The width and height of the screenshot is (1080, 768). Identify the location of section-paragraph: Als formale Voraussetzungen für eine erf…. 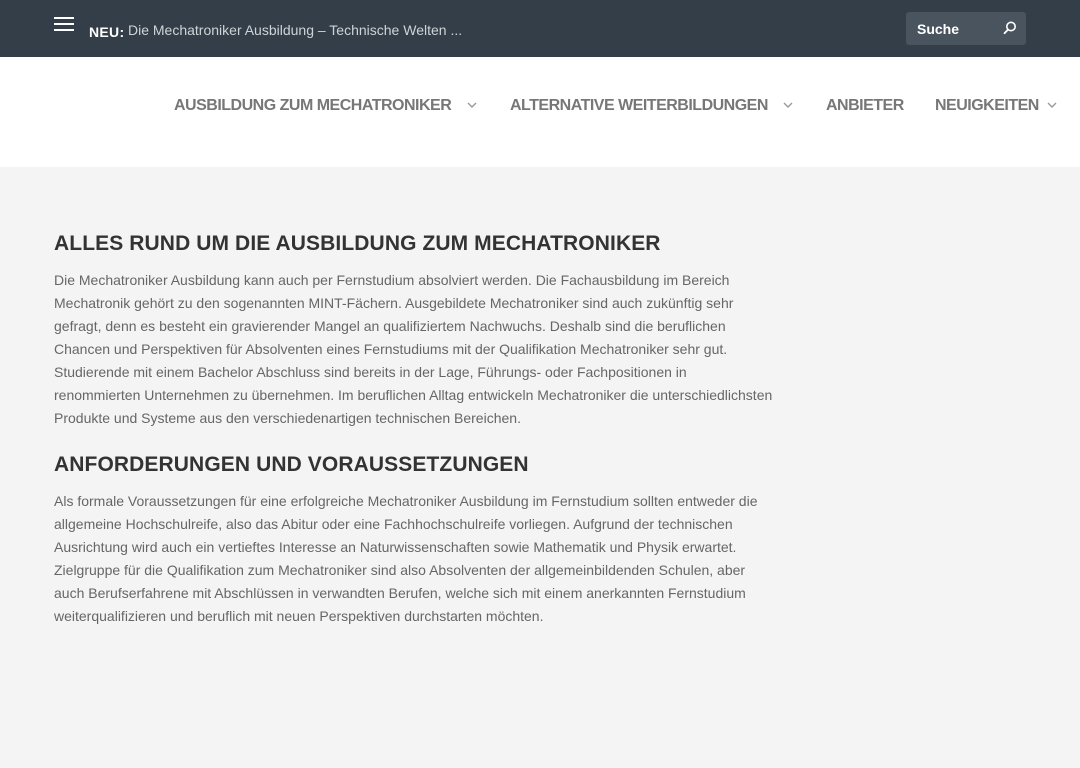
(406, 558).